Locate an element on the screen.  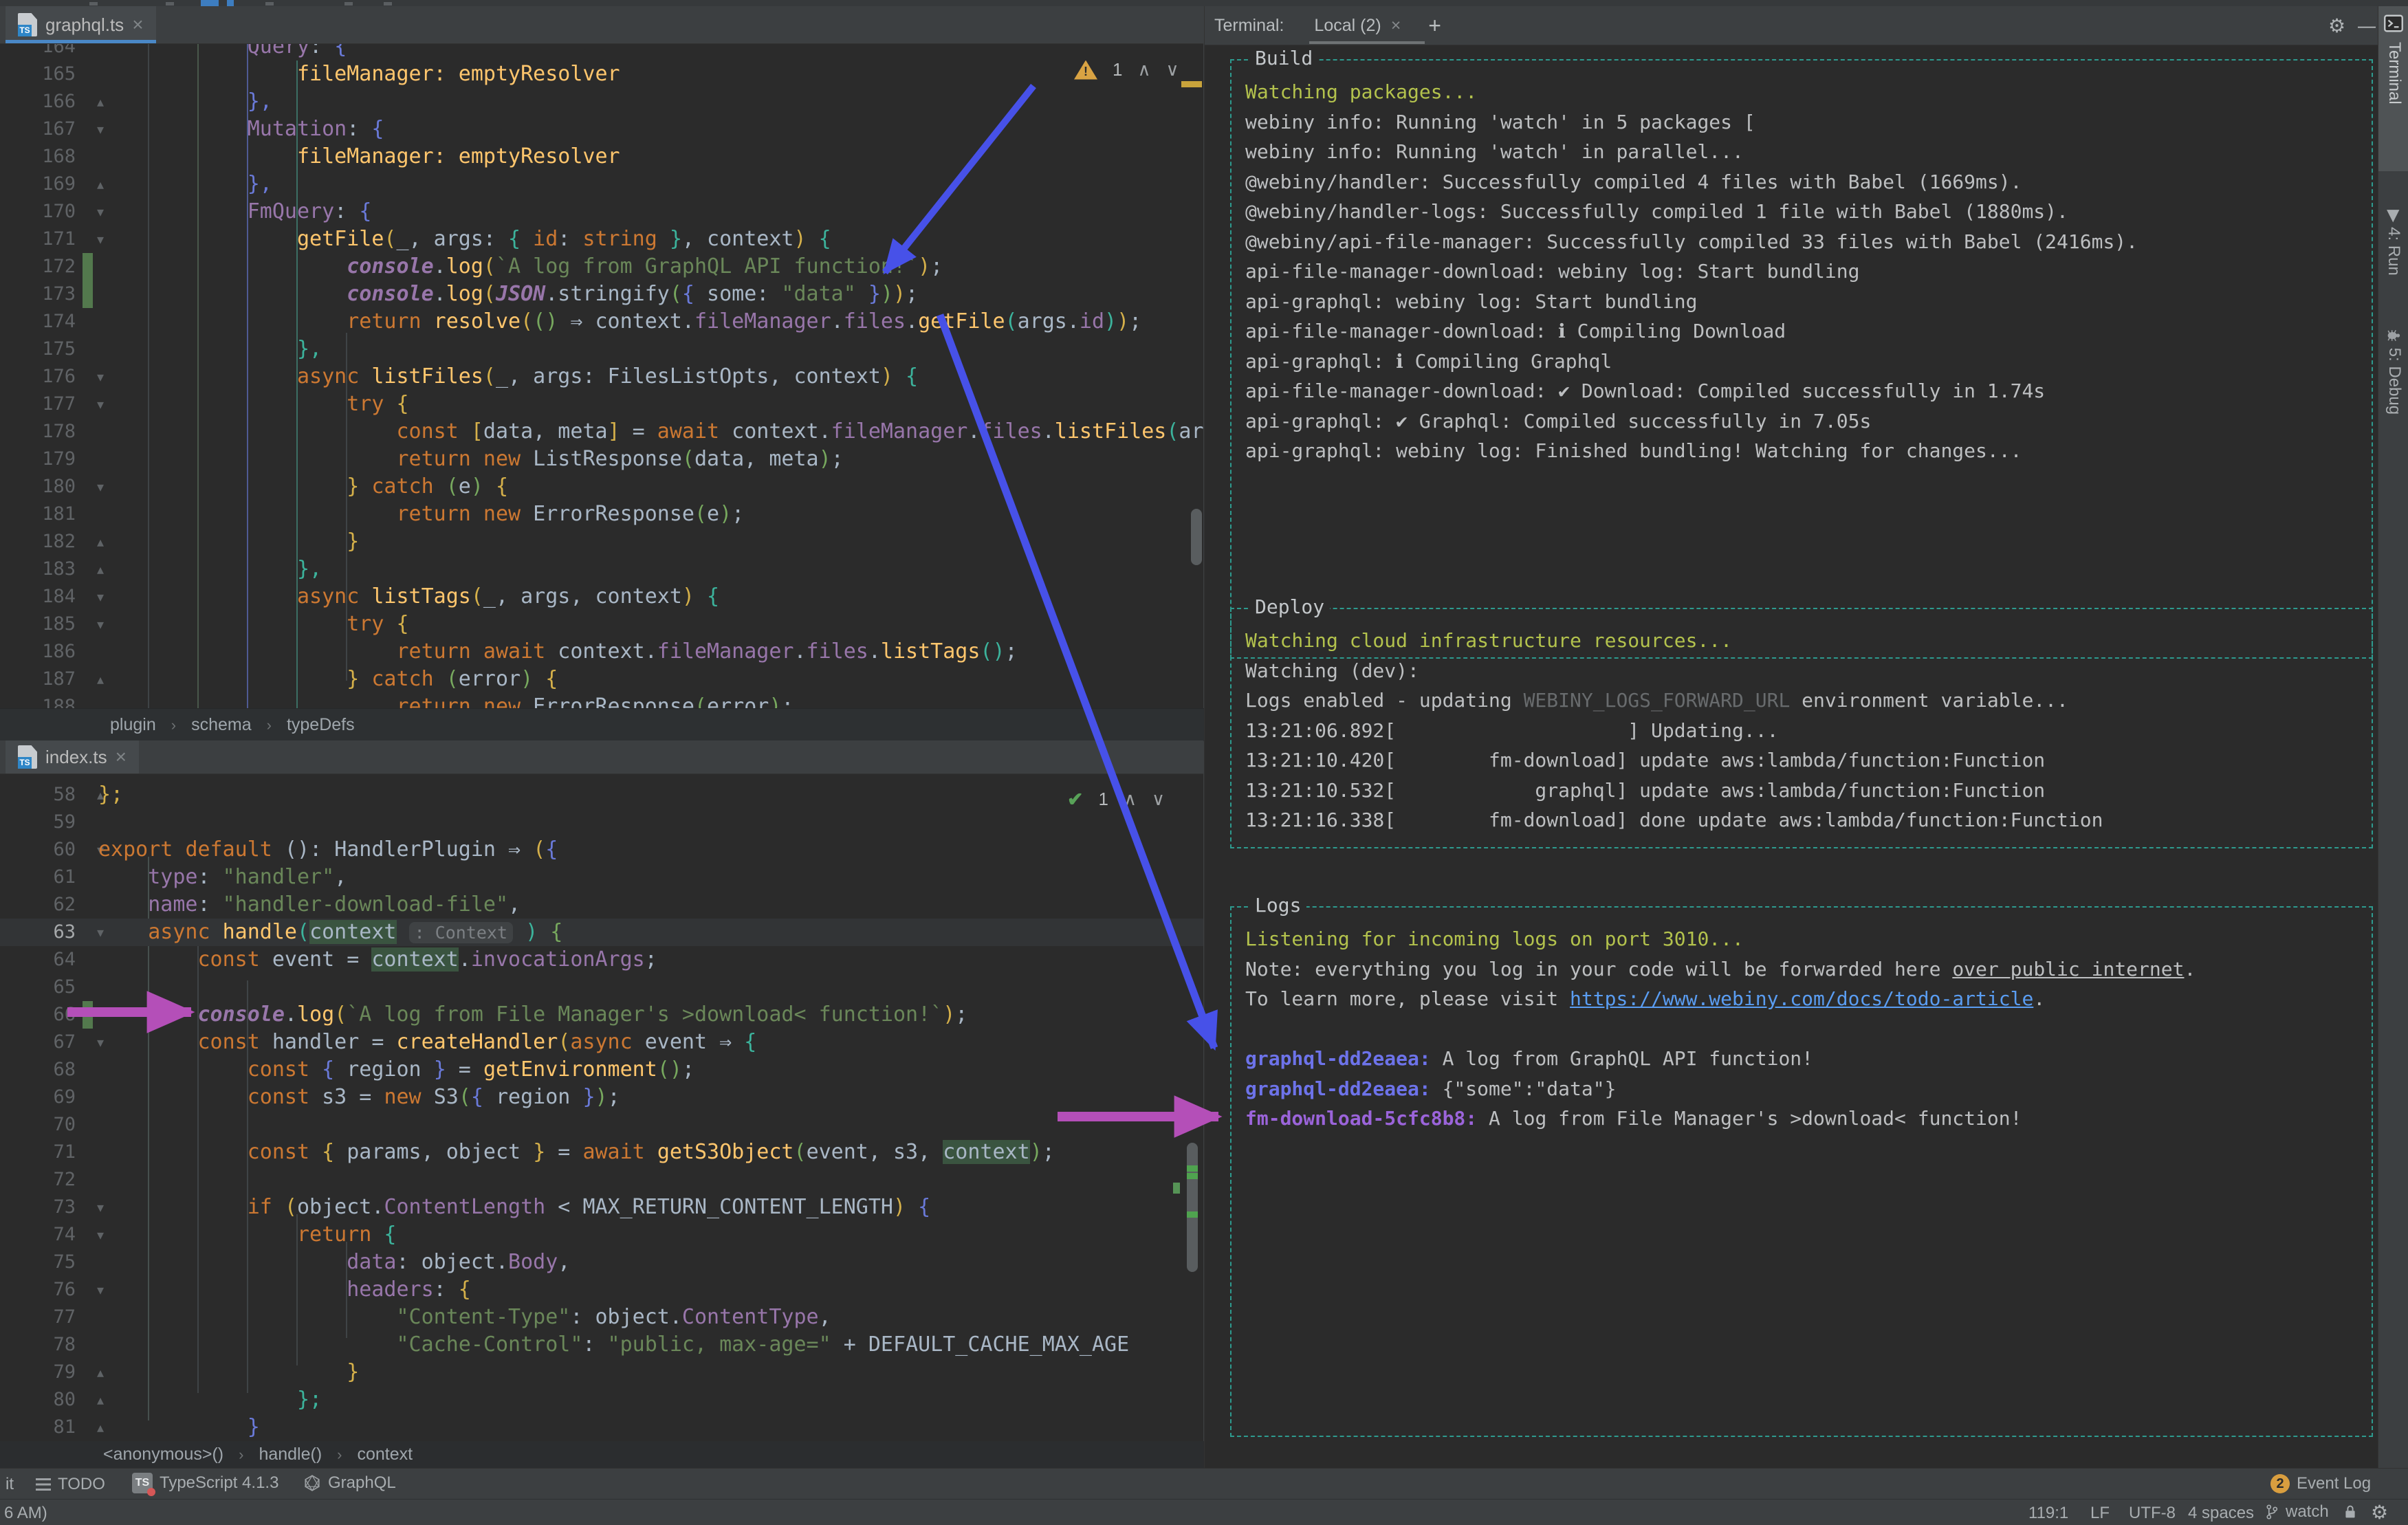
code-line-188: 188 return new ErrorResponse(error); is located at coordinates (601, 700).